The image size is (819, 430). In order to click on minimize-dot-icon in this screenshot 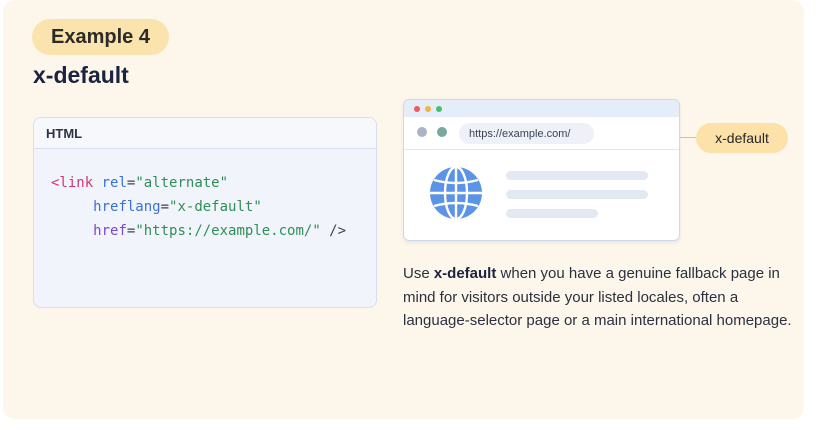, I will do `click(428, 109)`.